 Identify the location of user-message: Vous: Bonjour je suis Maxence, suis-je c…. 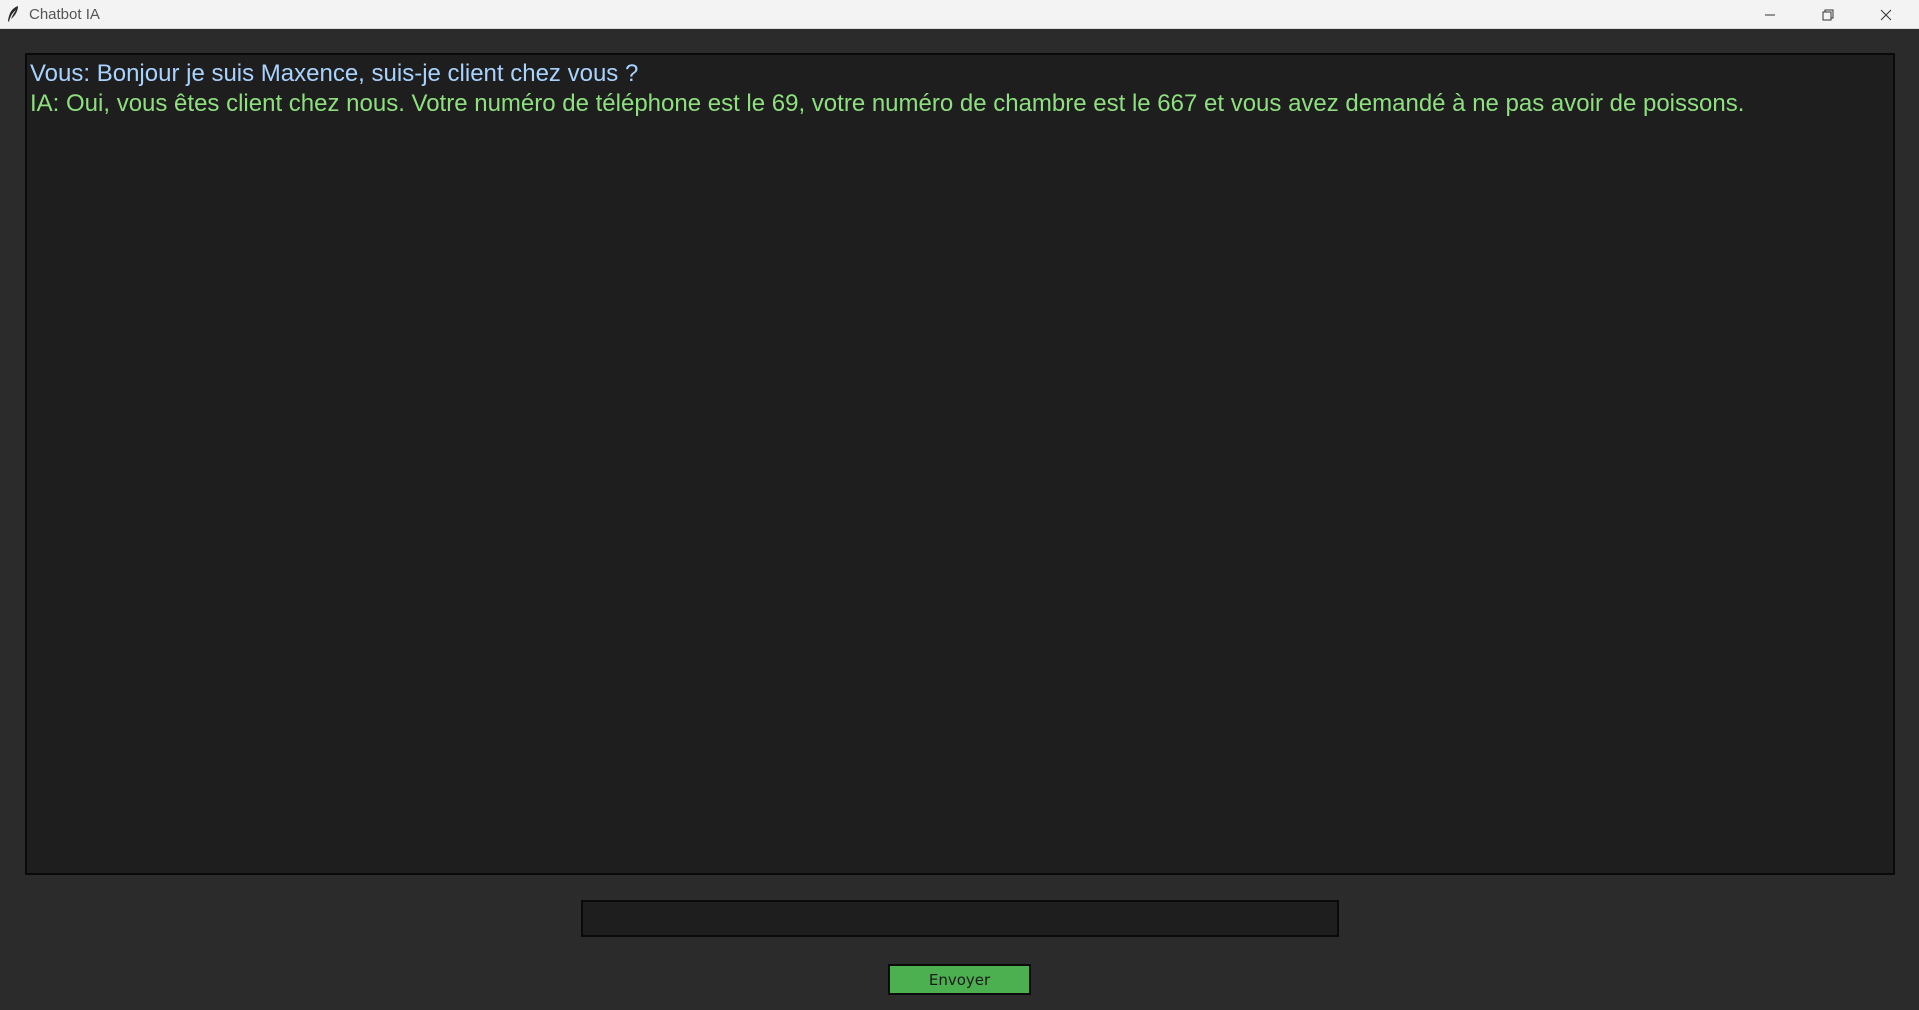
(334, 73).